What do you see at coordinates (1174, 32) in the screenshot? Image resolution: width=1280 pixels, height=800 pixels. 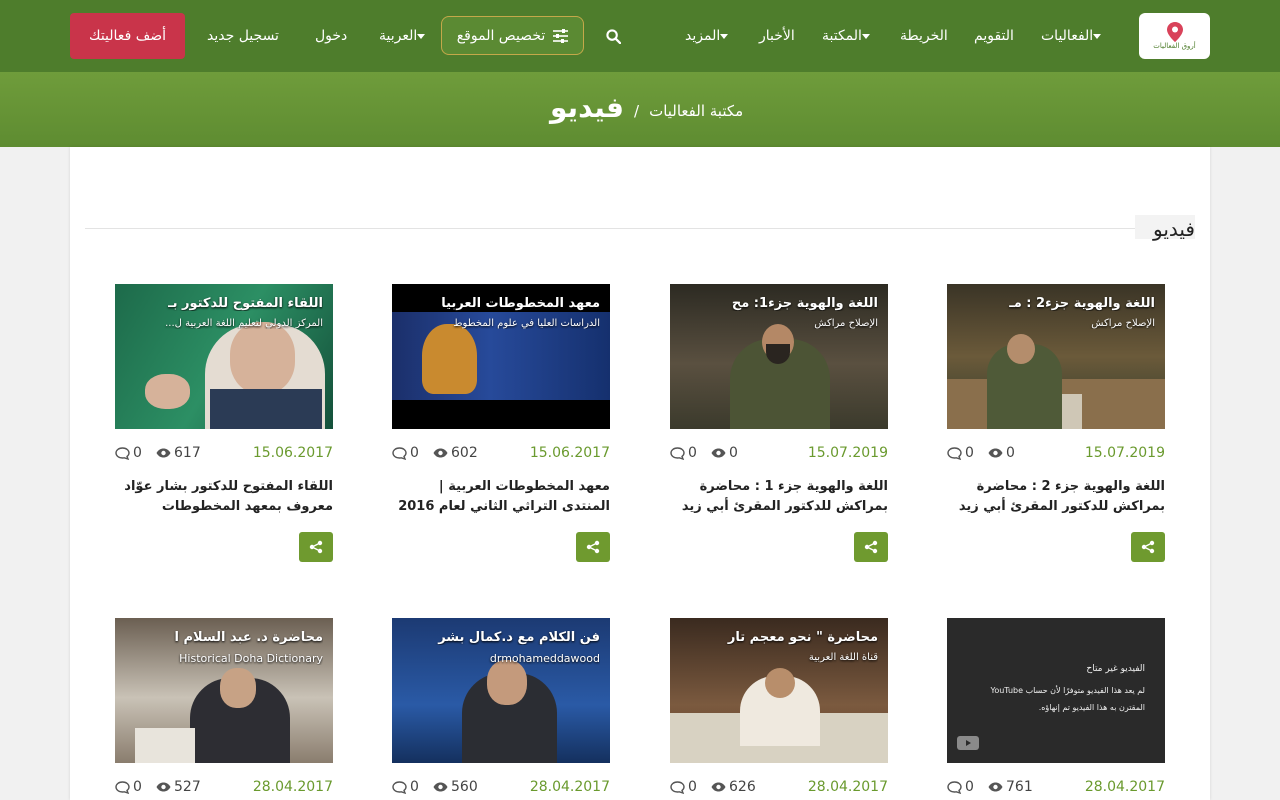 I see `map-pin-icon` at bounding box center [1174, 32].